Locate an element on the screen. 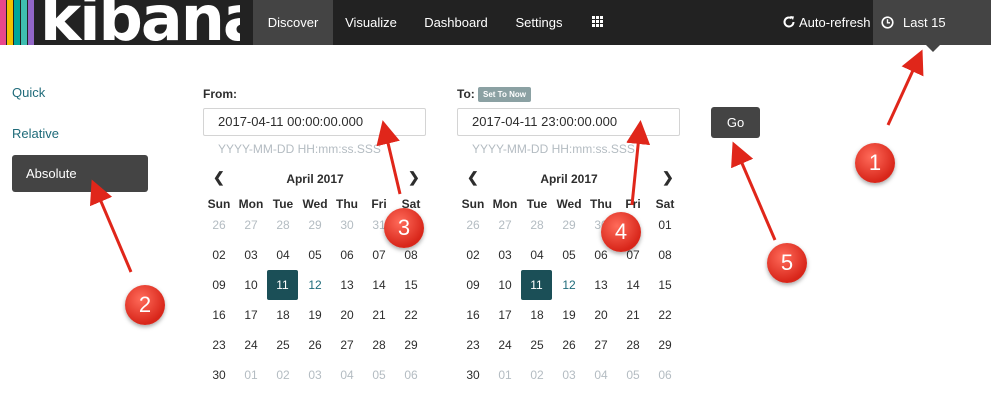 The height and width of the screenshot is (406, 991). annotation-badge: 4 is located at coordinates (621, 232).